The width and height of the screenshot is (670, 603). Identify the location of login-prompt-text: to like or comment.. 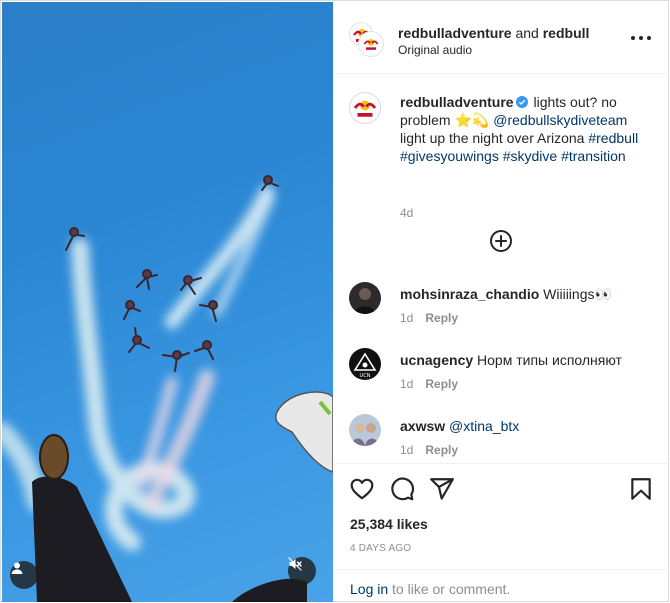
(451, 589).